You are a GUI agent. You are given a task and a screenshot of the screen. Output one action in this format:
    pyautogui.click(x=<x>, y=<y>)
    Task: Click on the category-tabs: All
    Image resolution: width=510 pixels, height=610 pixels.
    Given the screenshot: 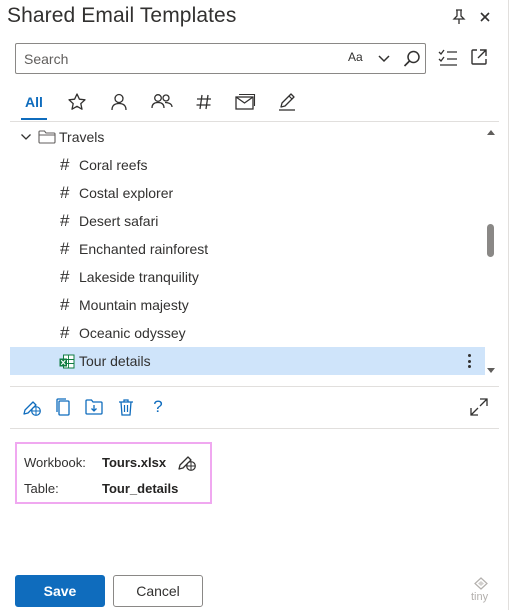 What is the action you would take?
    pyautogui.click(x=255, y=103)
    